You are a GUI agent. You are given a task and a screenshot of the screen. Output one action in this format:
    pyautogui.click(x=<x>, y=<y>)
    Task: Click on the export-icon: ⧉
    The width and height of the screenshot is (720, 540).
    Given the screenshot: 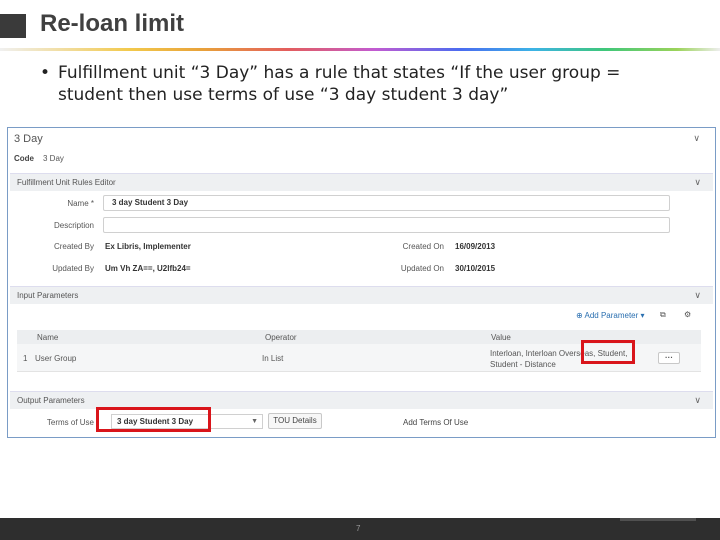 What is the action you would take?
    pyautogui.click(x=663, y=315)
    